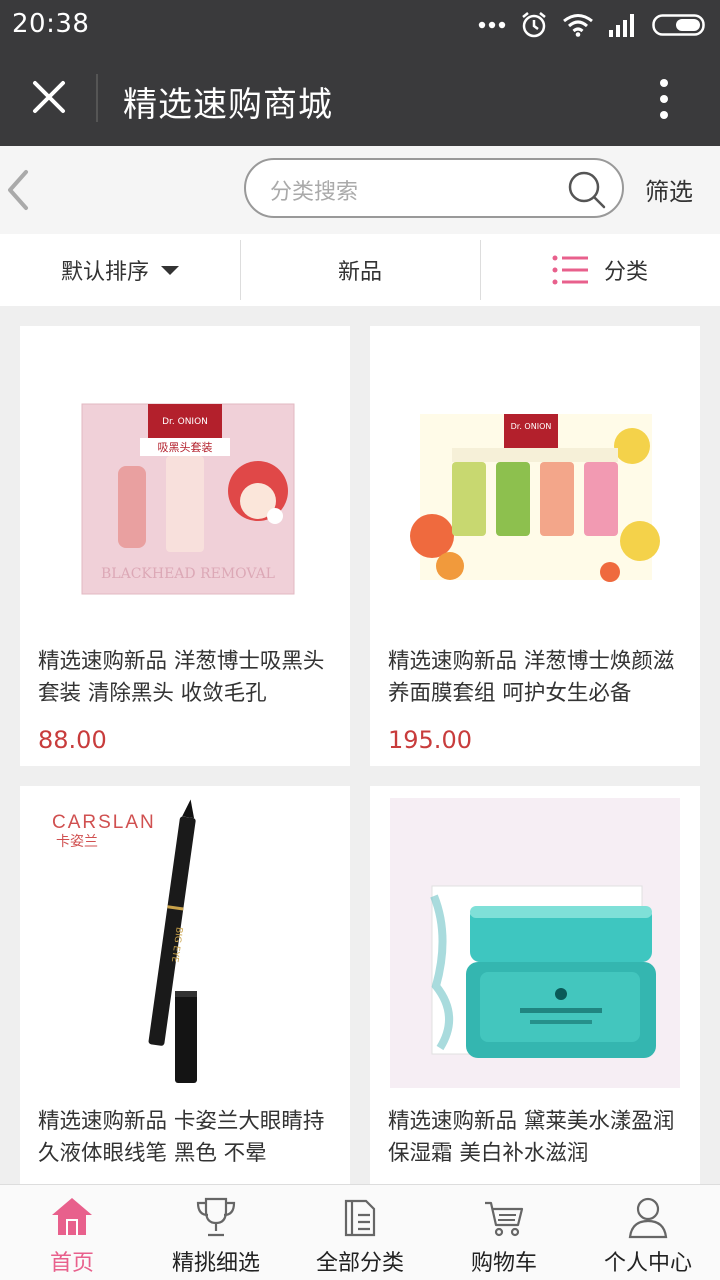 The width and height of the screenshot is (720, 1280). What do you see at coordinates (586, 190) in the screenshot?
I see `search-icon` at bounding box center [586, 190].